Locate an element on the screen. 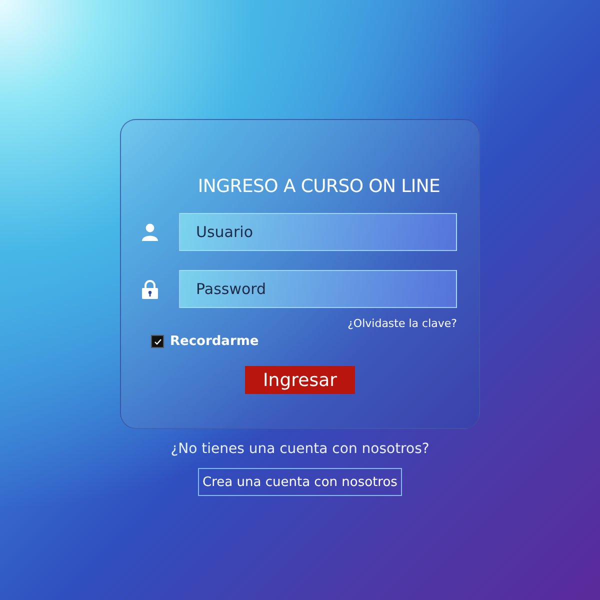 Image resolution: width=600 pixels, height=600 pixels. signup-prompt: ¿No tienes una cuenta con nosotros? is located at coordinates (300, 449).